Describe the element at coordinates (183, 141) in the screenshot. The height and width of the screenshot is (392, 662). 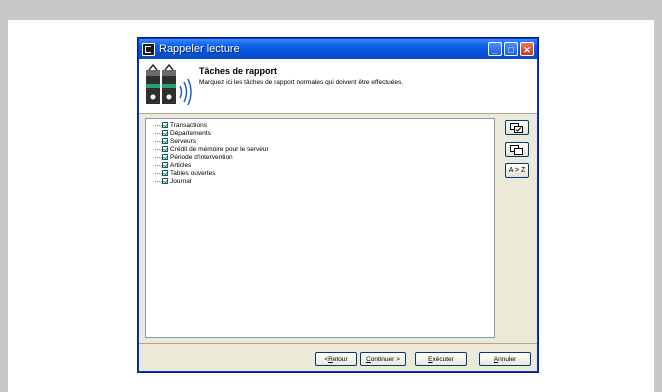
I see `task-label: Serveurs` at that location.